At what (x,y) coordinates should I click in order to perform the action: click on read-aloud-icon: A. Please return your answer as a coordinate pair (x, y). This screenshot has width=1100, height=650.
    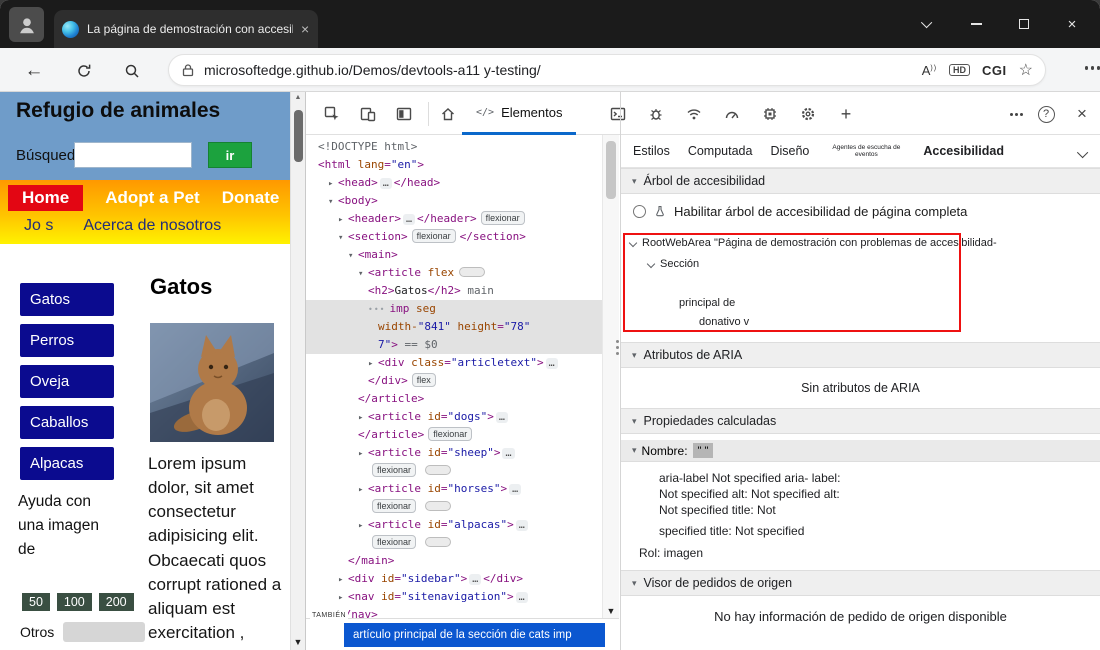
    Looking at the image, I should click on (929, 70).